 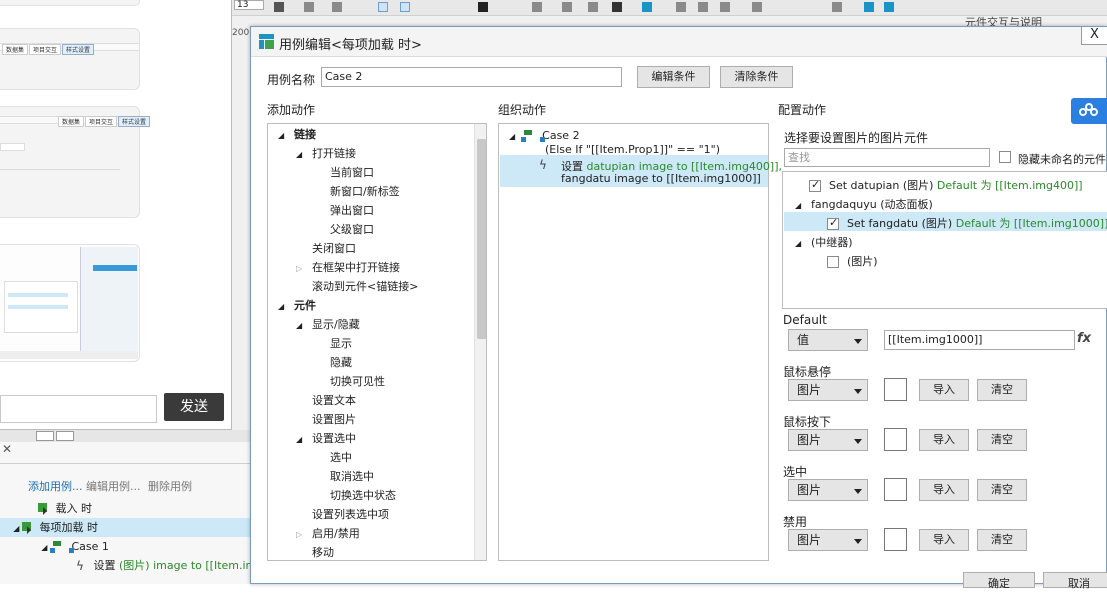 What do you see at coordinates (61, 435) in the screenshot?
I see `panel-tabs` at bounding box center [61, 435].